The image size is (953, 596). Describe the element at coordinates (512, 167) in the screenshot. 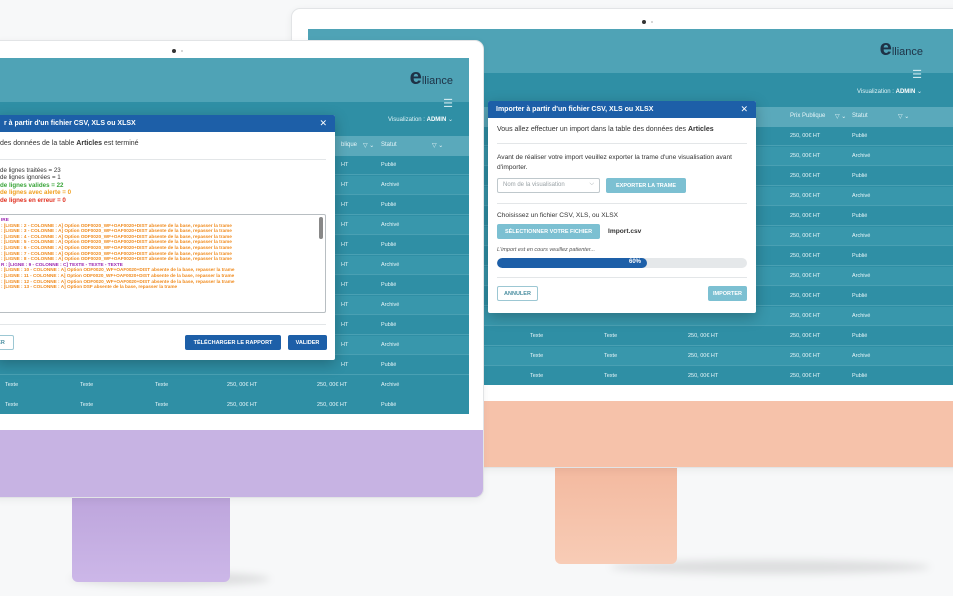

I see `export-instructions-2: d'importer.` at that location.